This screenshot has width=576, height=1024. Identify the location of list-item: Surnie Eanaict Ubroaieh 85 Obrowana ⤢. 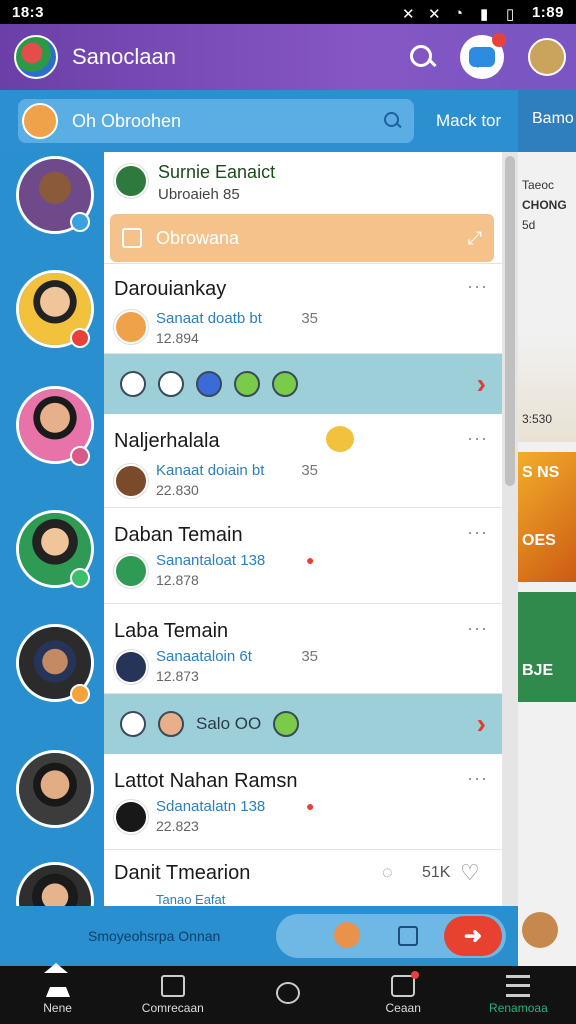
(303, 208).